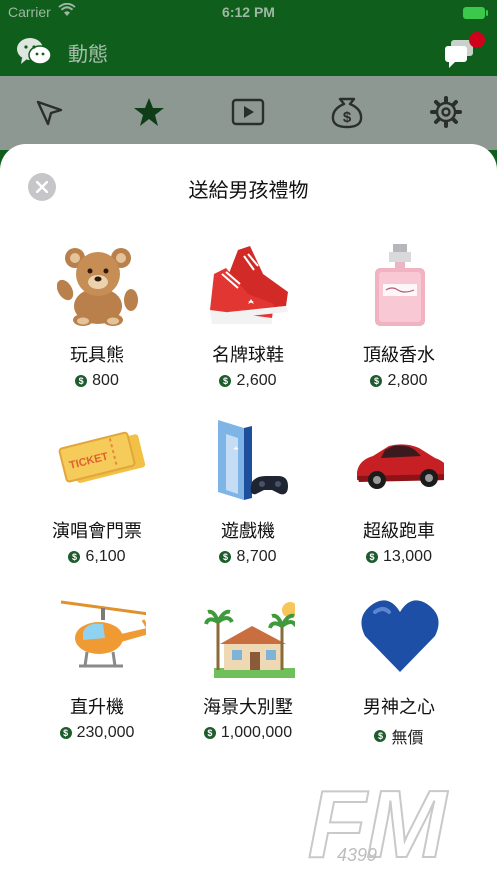 The height and width of the screenshot is (883, 497). I want to click on gift-price: $6,100, so click(97, 557).